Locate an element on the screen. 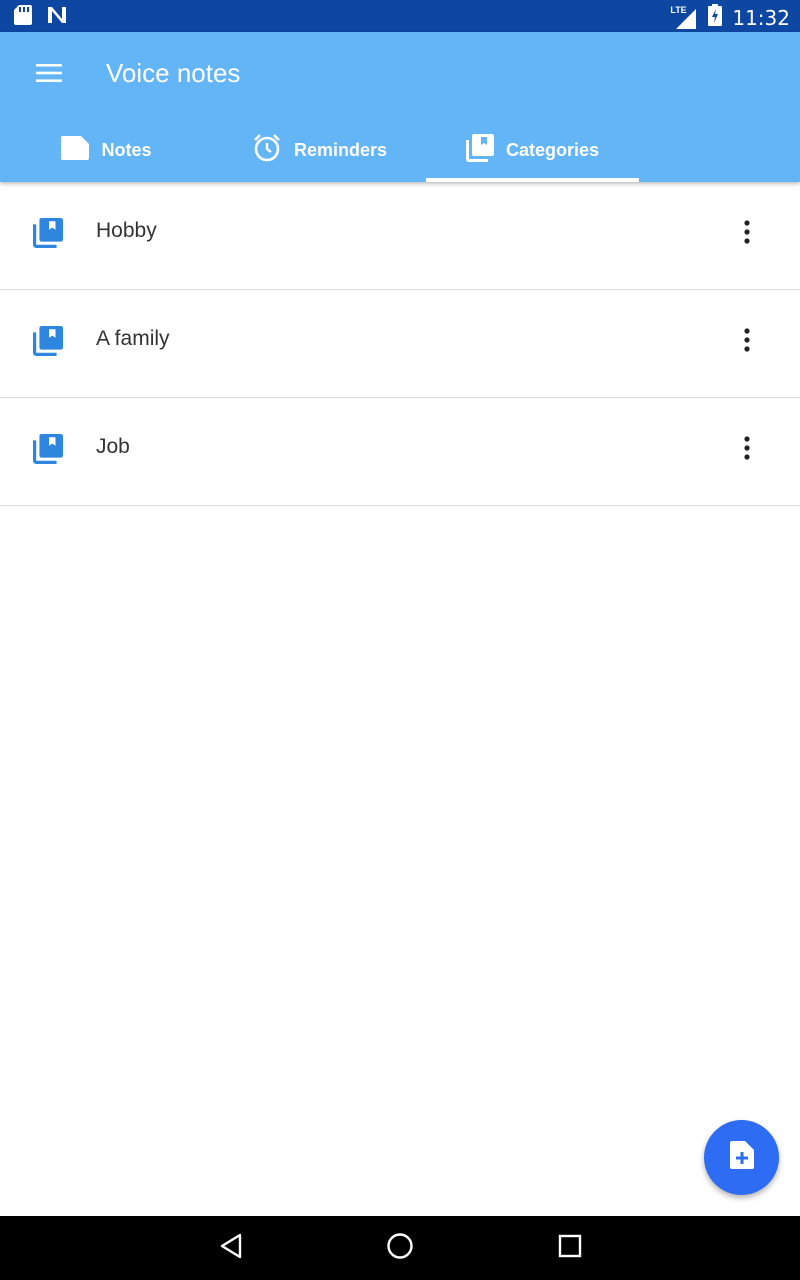  menu-button is located at coordinates (49, 75).